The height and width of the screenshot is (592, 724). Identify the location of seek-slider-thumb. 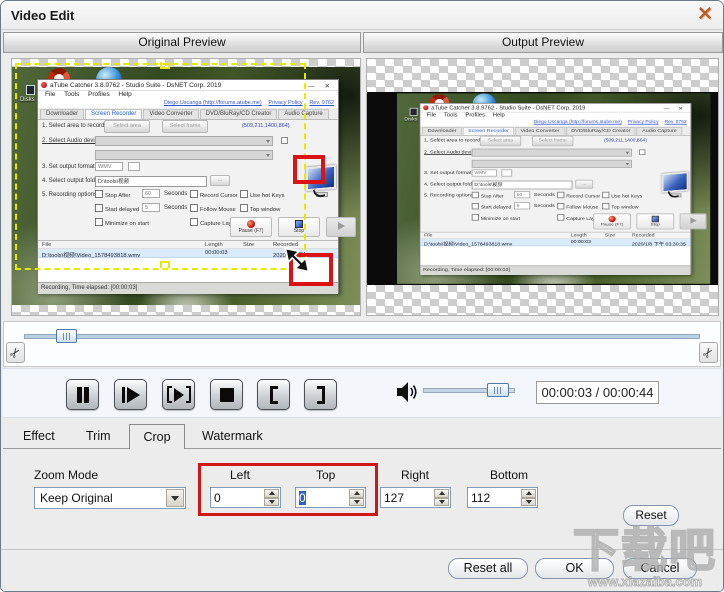
(66, 336).